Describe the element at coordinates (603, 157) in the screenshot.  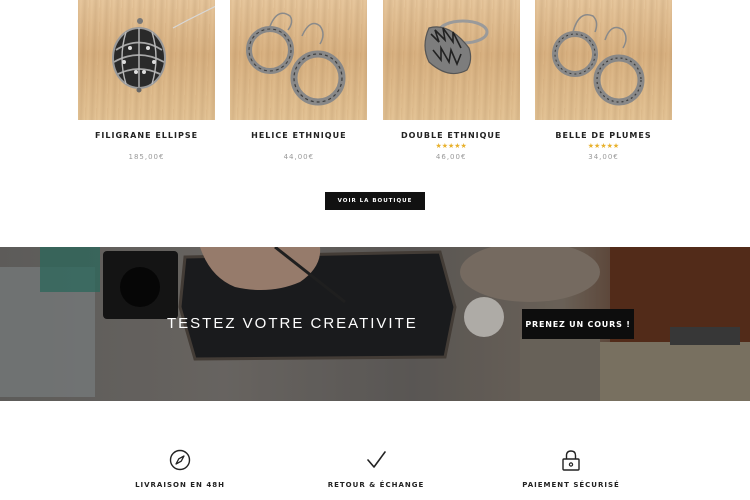
I see `product-price: 34,00€` at that location.